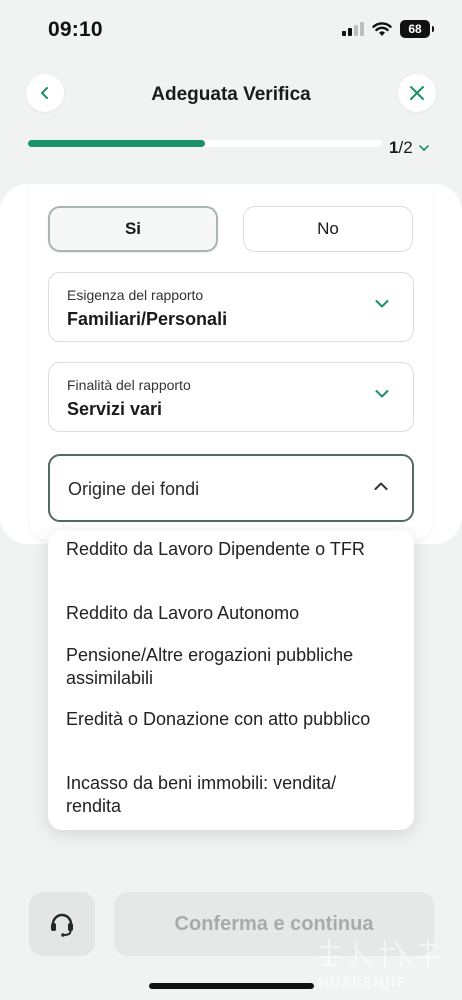 This screenshot has width=462, height=1000. What do you see at coordinates (231, 613) in the screenshot?
I see `dropdown-option: Reddito da Lavoro Autonomo` at bounding box center [231, 613].